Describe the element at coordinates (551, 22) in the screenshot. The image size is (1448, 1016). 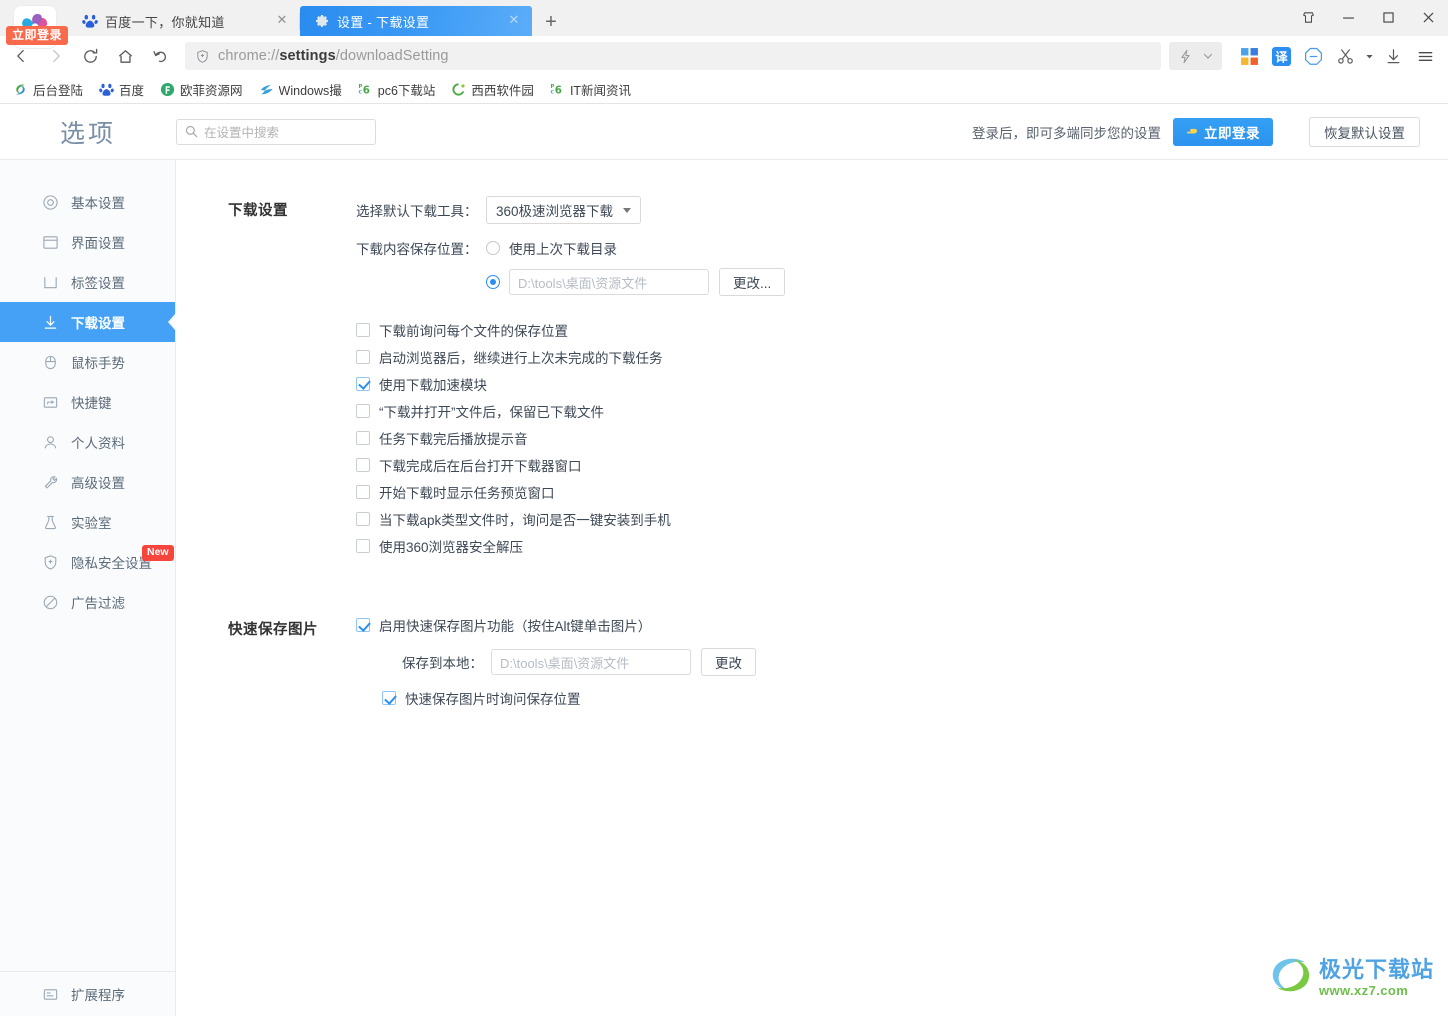
I see `new-tab-button: +` at that location.